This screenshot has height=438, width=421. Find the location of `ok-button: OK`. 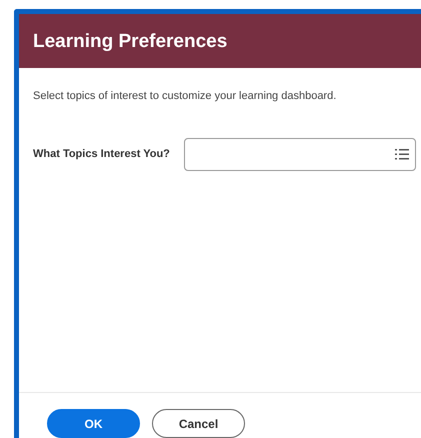

ok-button: OK is located at coordinates (93, 423).